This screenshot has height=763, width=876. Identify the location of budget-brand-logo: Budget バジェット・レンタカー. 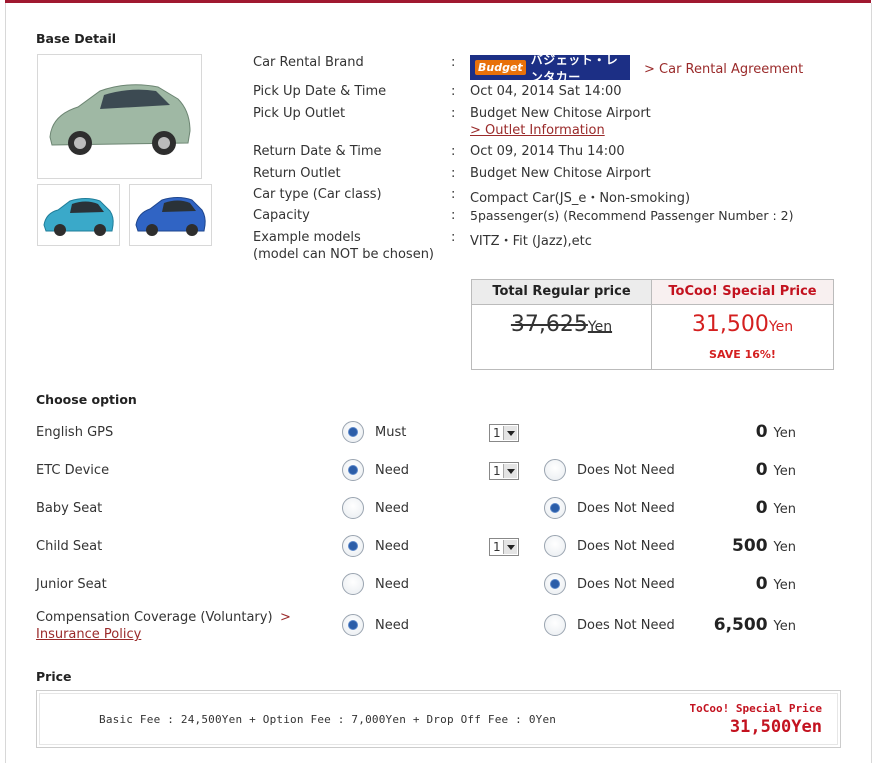
(550, 68).